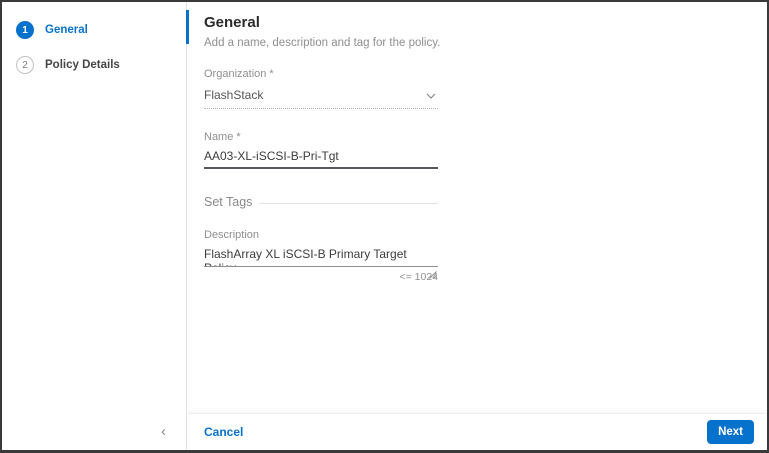 Image resolution: width=769 pixels, height=453 pixels. Describe the element at coordinates (431, 95) in the screenshot. I see `chevron-down-icon` at that location.